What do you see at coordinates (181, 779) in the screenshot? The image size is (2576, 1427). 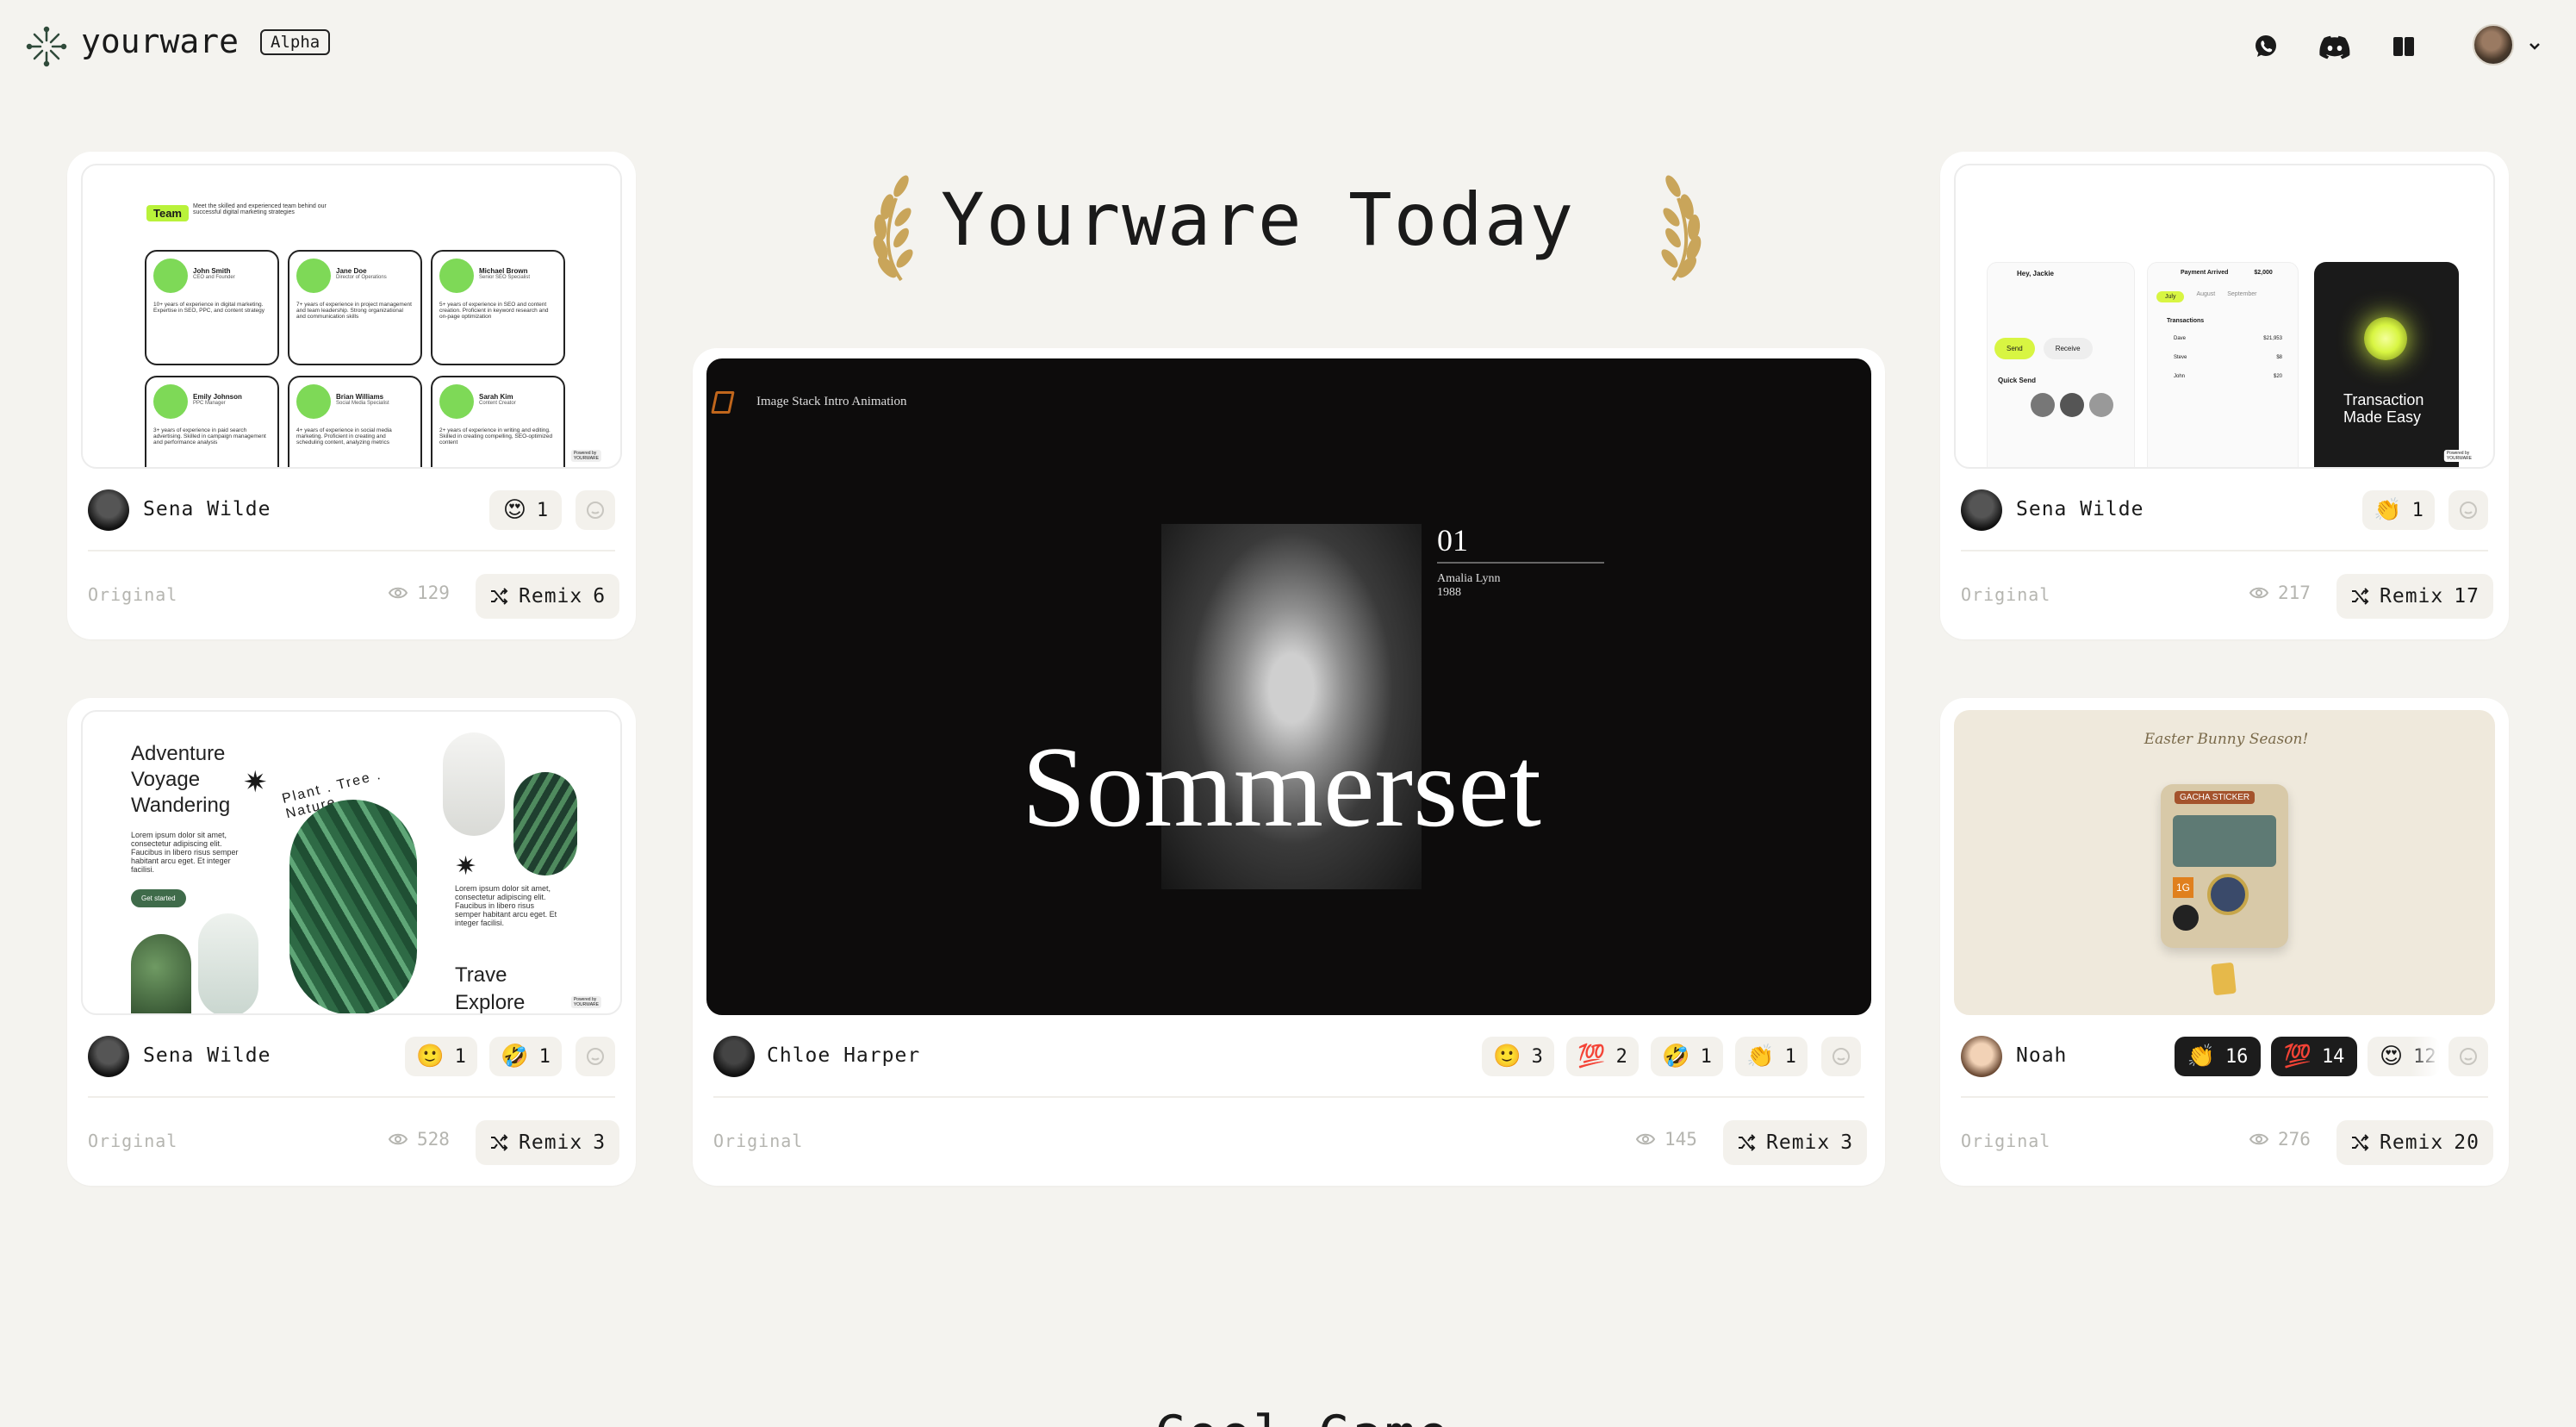 I see `adventure-heading: Adventure Voyage Wandering` at bounding box center [181, 779].